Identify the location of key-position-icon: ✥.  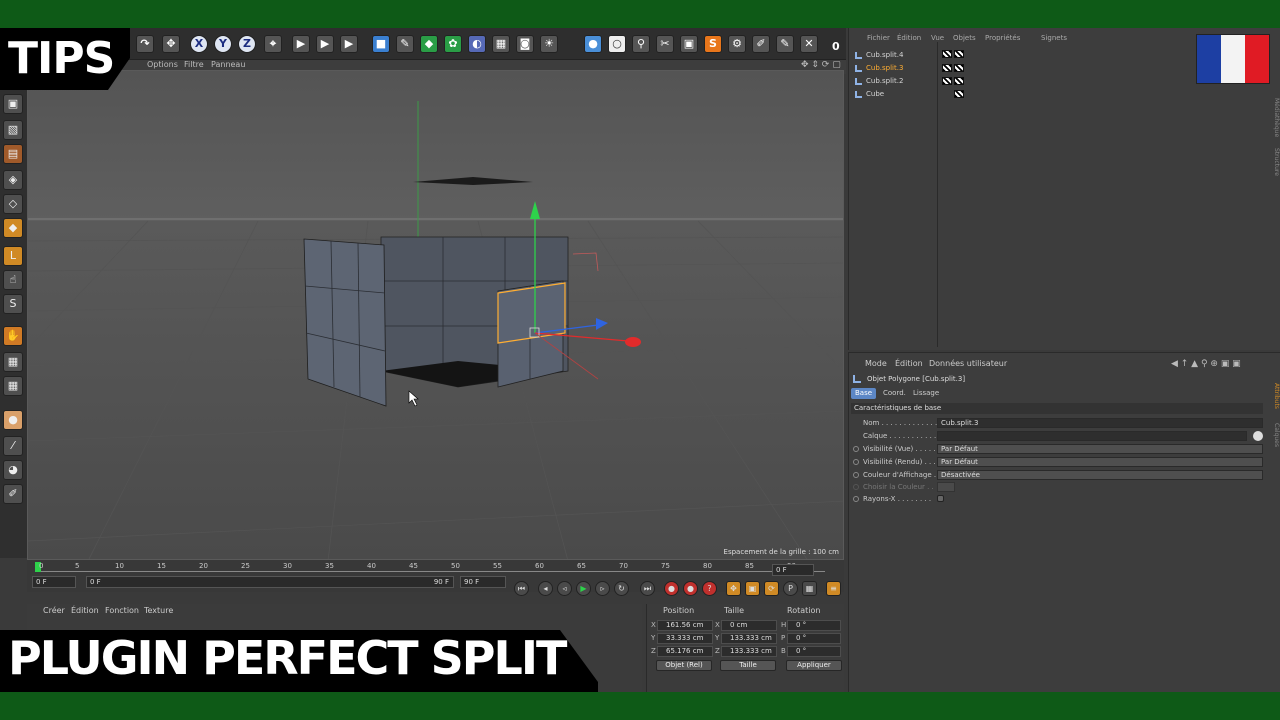
(733, 588).